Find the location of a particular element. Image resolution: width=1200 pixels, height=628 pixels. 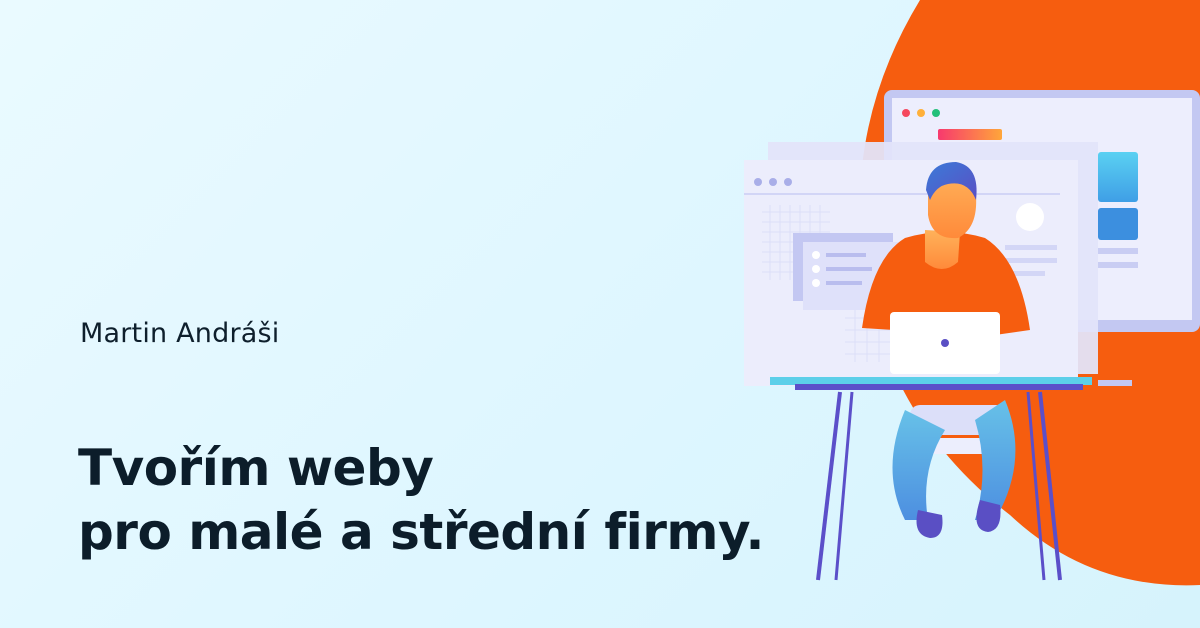

avatar-circle is located at coordinates (1030, 217).